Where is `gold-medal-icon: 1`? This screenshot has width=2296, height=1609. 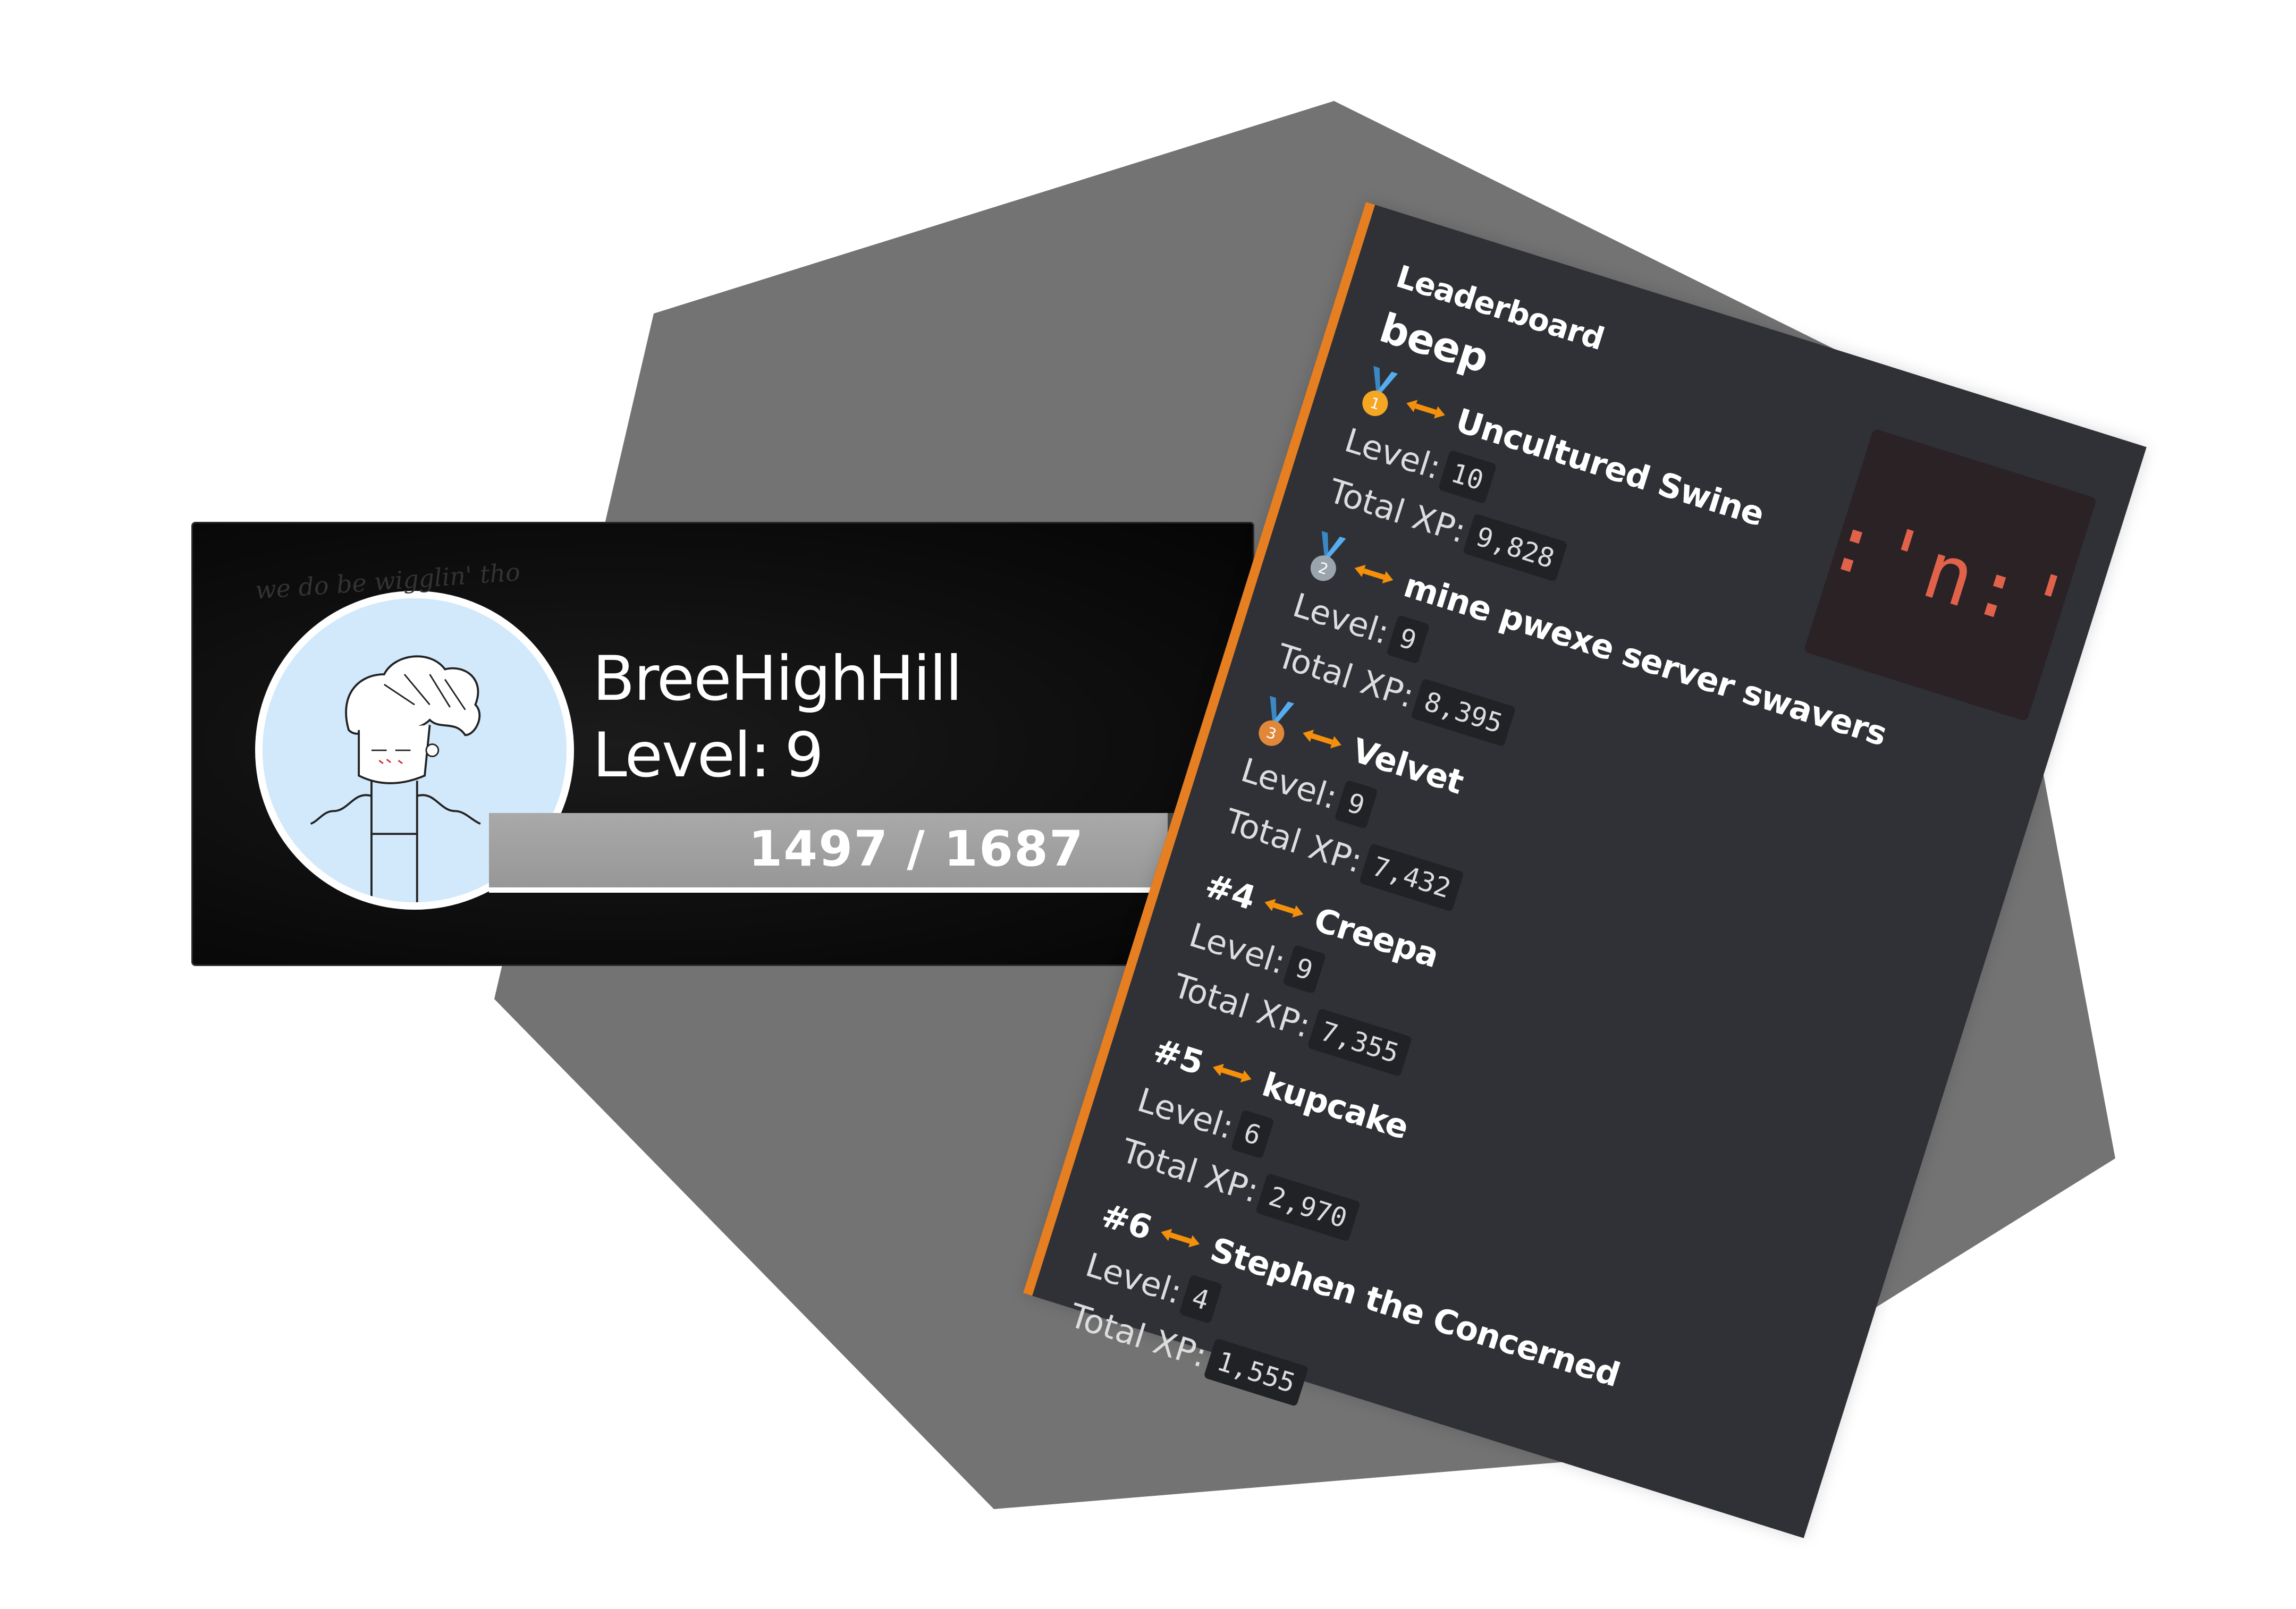 gold-medal-icon: 1 is located at coordinates (1378, 394).